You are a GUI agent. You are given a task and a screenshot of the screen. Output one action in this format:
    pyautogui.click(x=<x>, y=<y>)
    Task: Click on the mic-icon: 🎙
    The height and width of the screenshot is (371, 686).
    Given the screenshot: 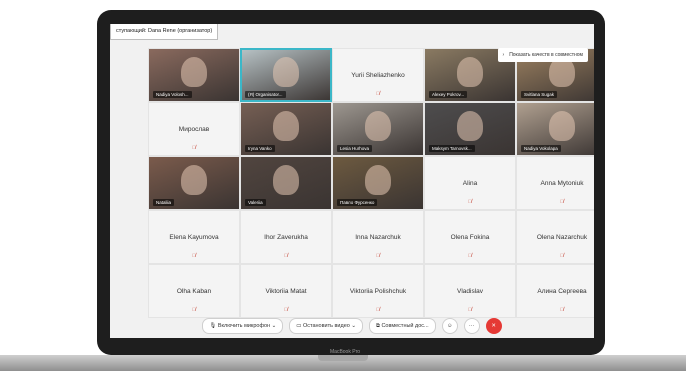 What is the action you would take?
    pyautogui.click(x=213, y=326)
    